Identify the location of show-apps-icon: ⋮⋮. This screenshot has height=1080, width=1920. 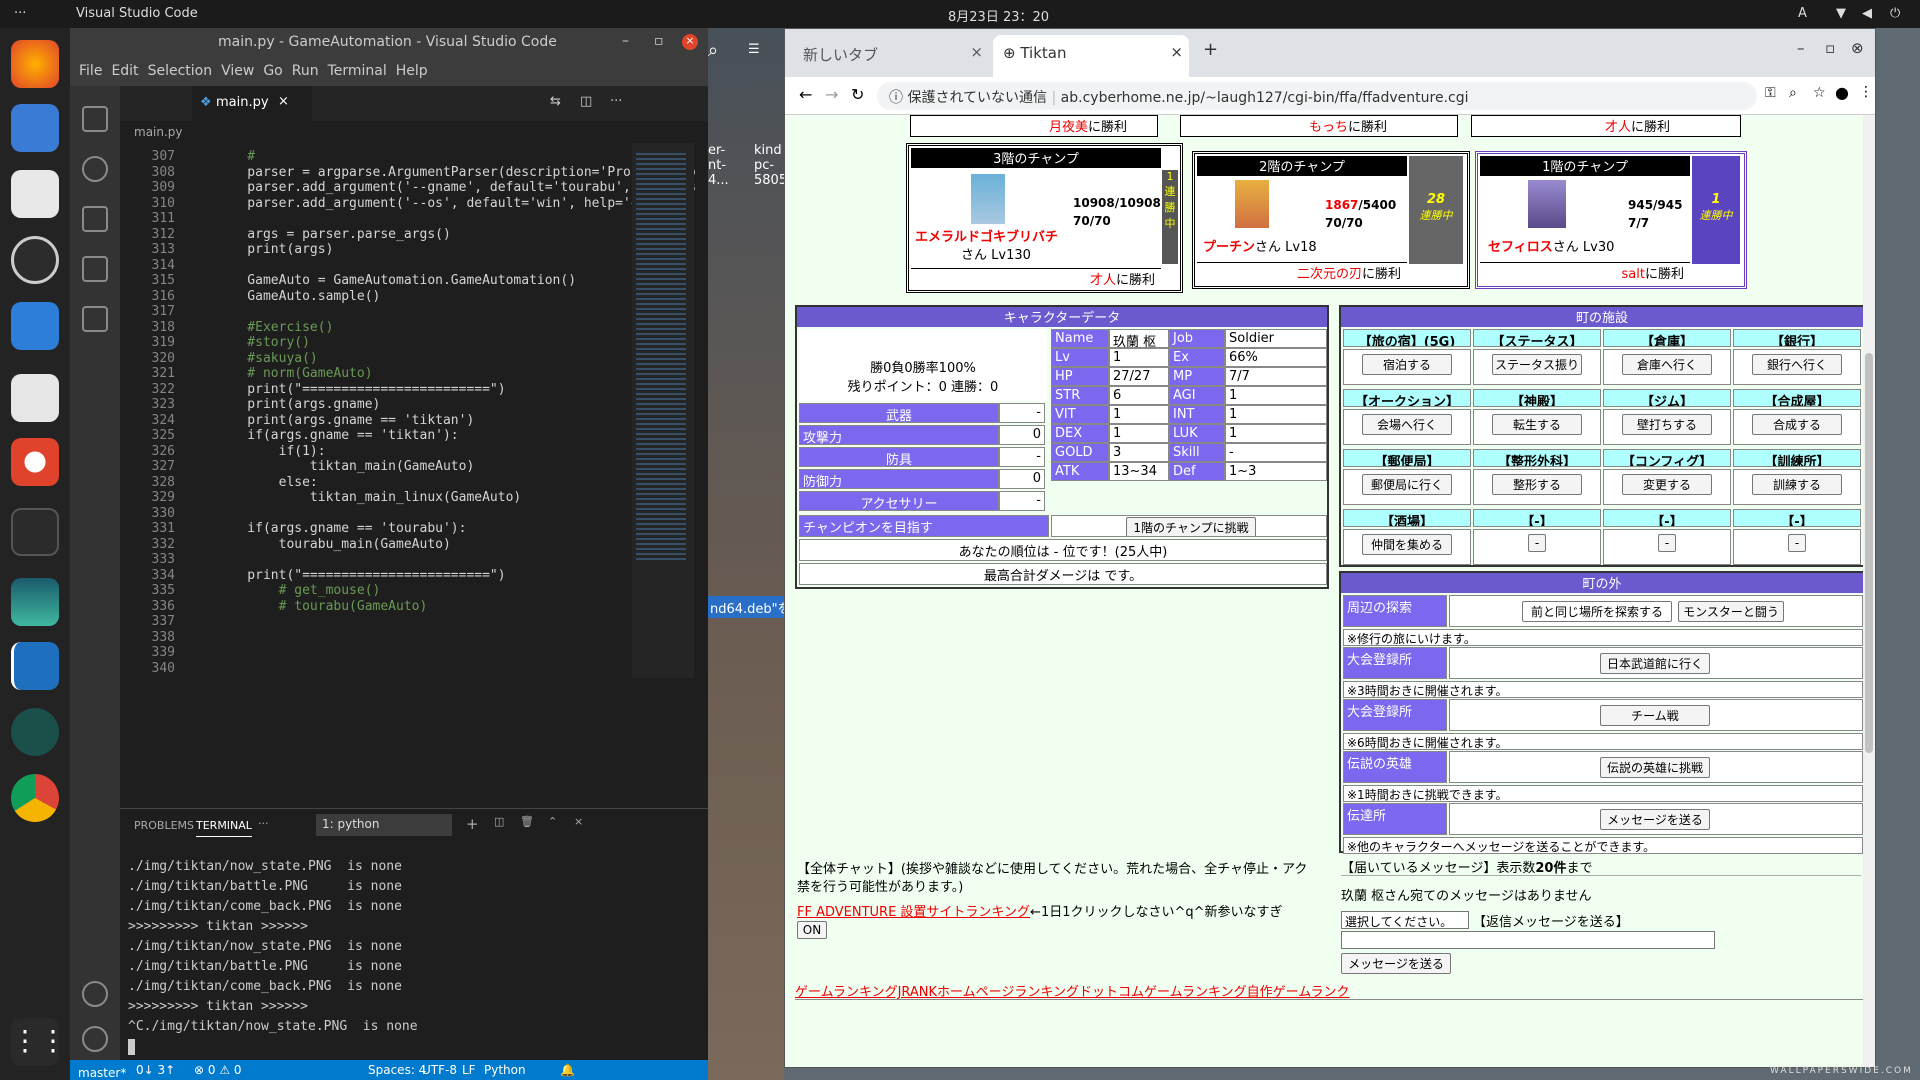
(39, 1042).